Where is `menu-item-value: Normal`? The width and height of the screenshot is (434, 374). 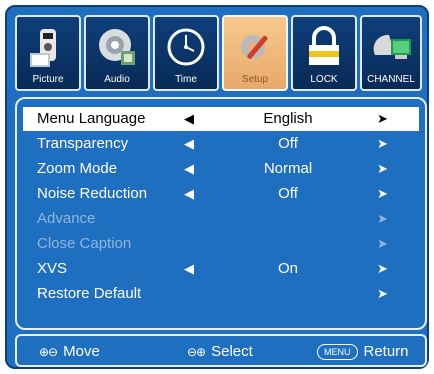
menu-item-value: Normal is located at coordinates (288, 168).